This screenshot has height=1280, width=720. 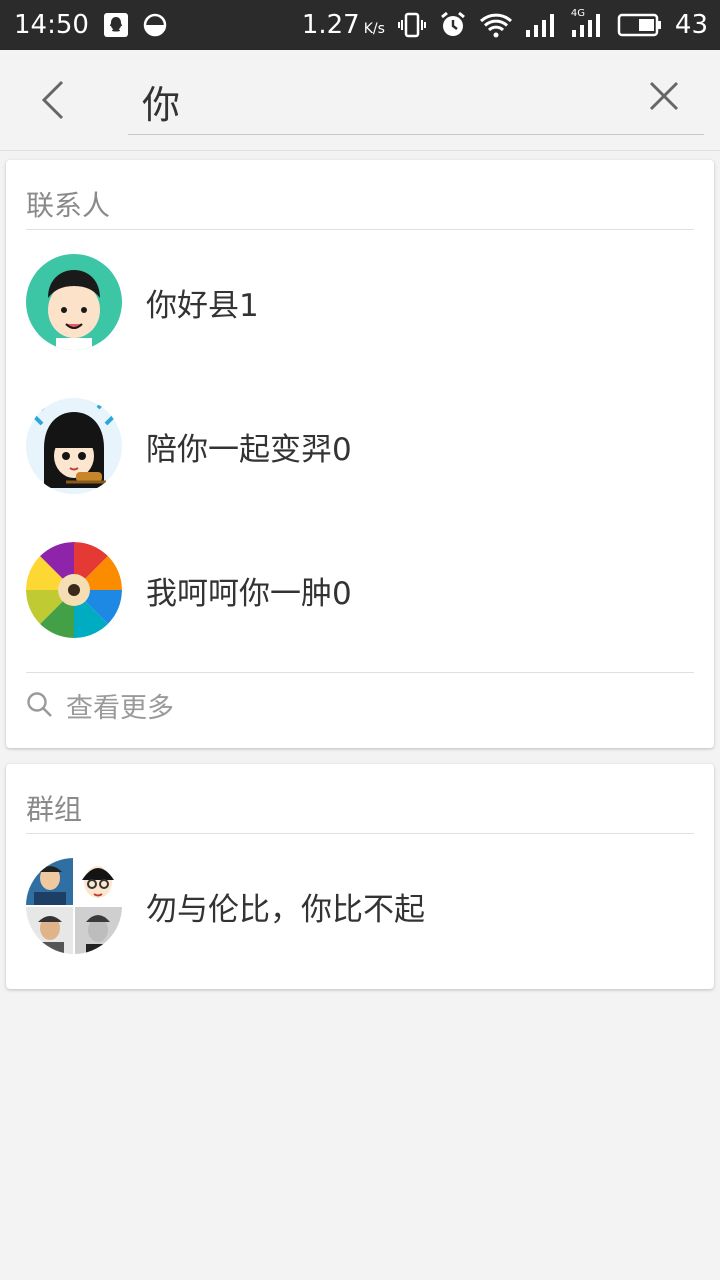 I want to click on network-speed: 1.27 K/s, so click(x=343, y=25).